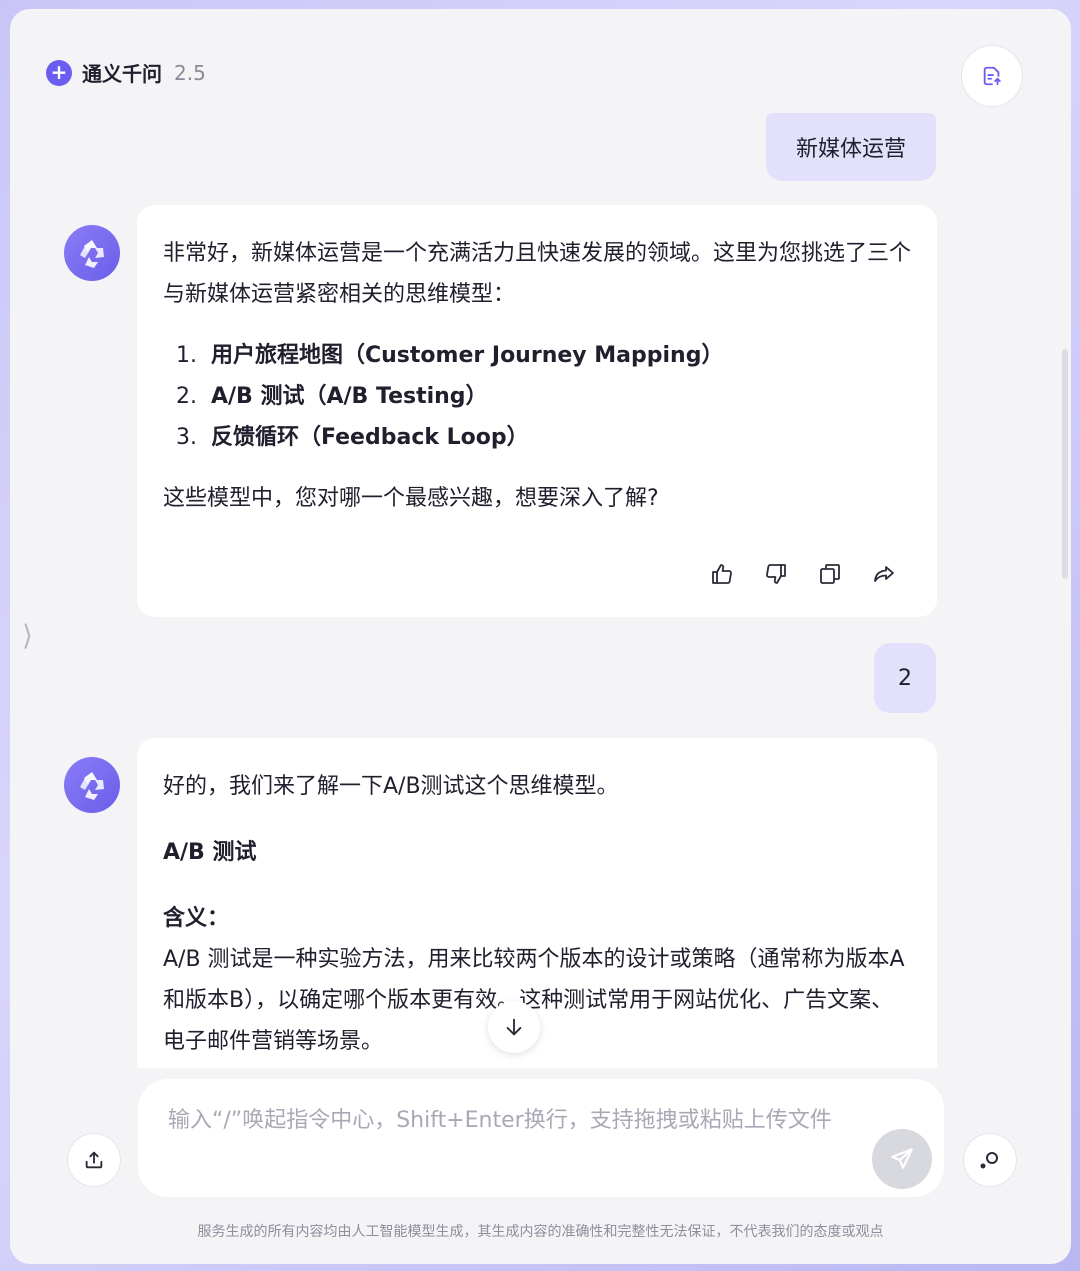  I want to click on upload-icon, so click(94, 1160).